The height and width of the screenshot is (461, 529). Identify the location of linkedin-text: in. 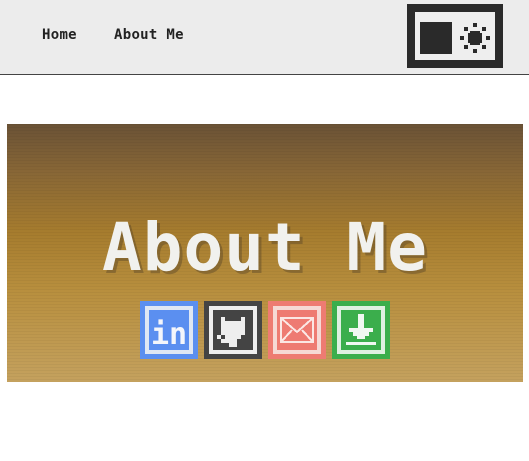
(169, 334).